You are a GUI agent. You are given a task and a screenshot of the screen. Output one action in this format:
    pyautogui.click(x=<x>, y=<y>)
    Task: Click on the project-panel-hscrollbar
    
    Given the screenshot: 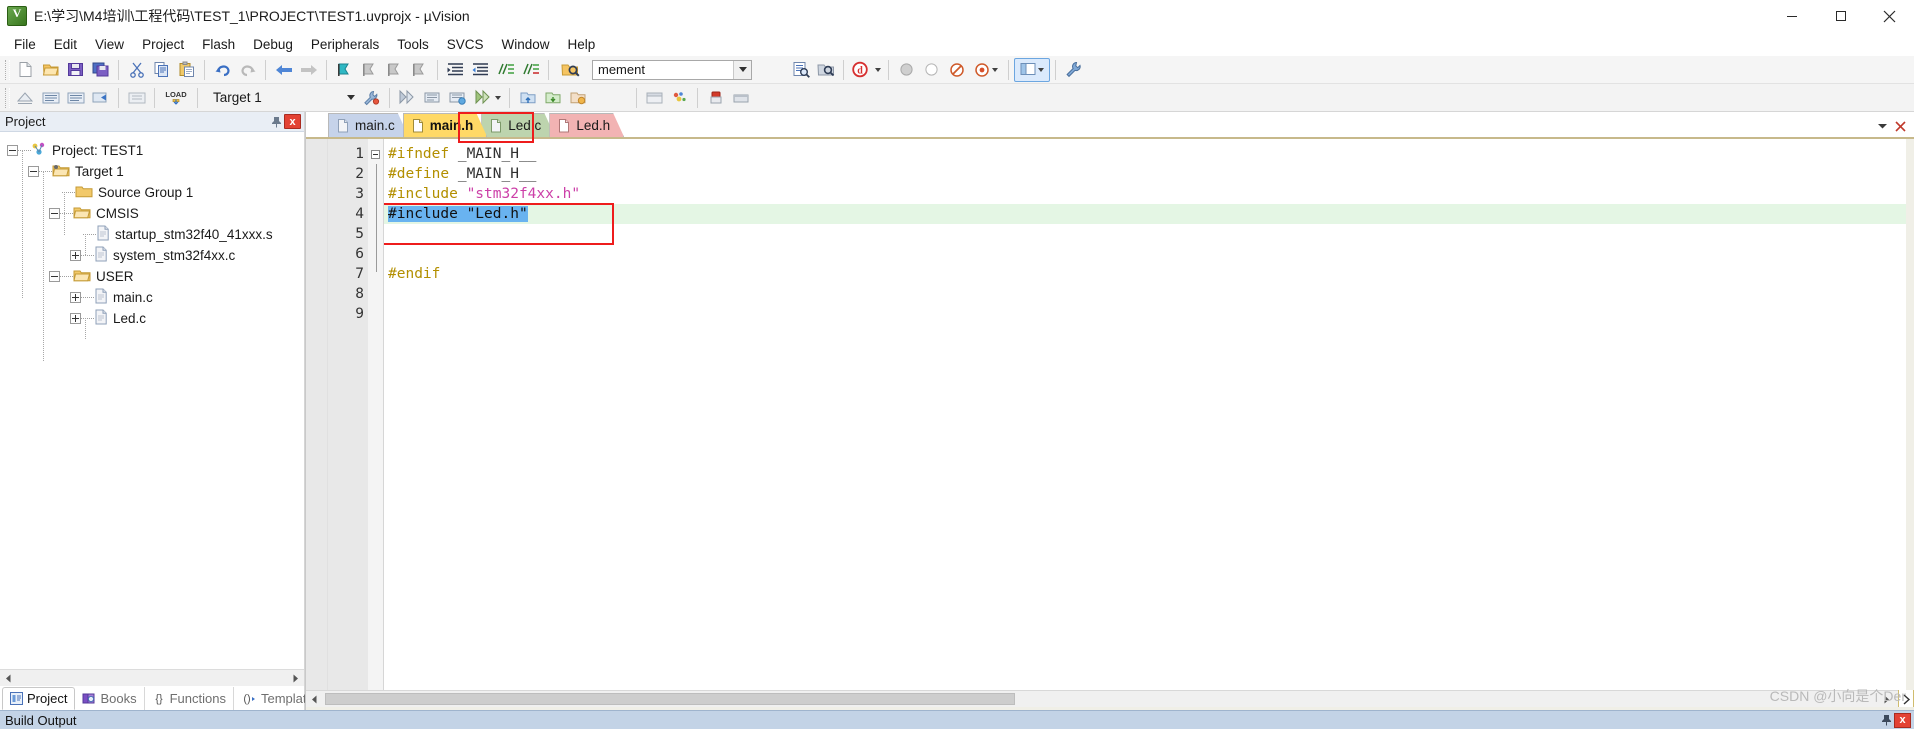 What is the action you would take?
    pyautogui.click(x=152, y=677)
    